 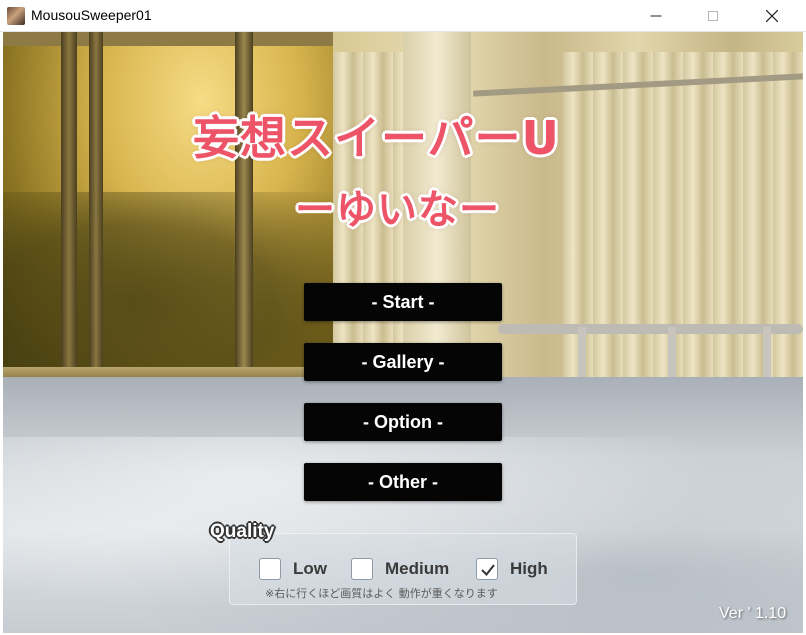 I want to click on version-label: Ver ' 1.10, so click(x=753, y=613).